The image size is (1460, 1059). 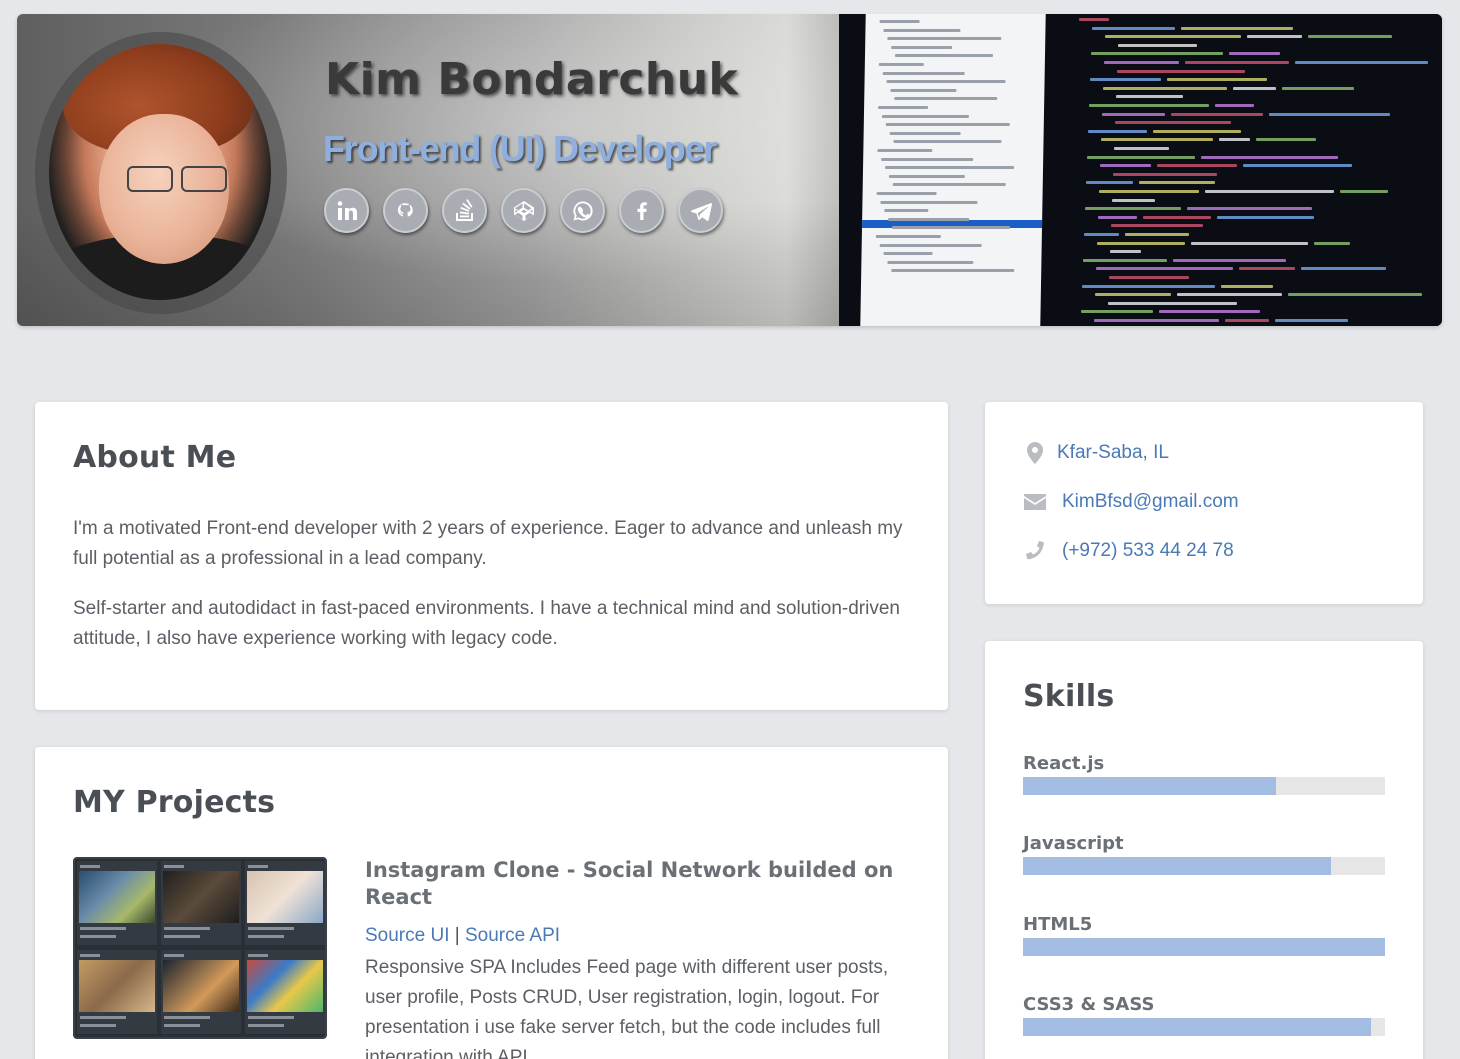 What do you see at coordinates (641, 210) in the screenshot?
I see `facebook-icon` at bounding box center [641, 210].